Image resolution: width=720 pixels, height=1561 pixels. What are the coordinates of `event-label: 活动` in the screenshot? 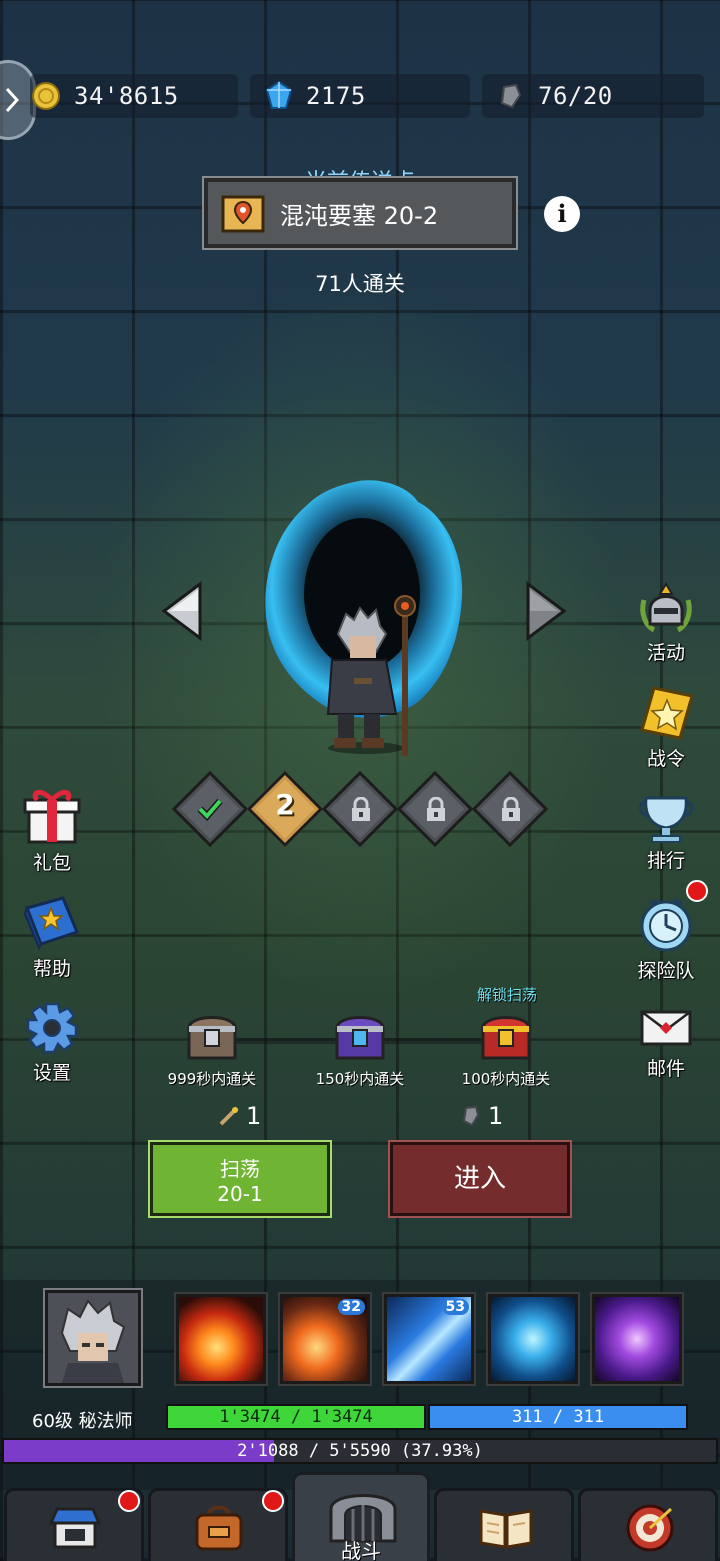 It's located at (665, 653).